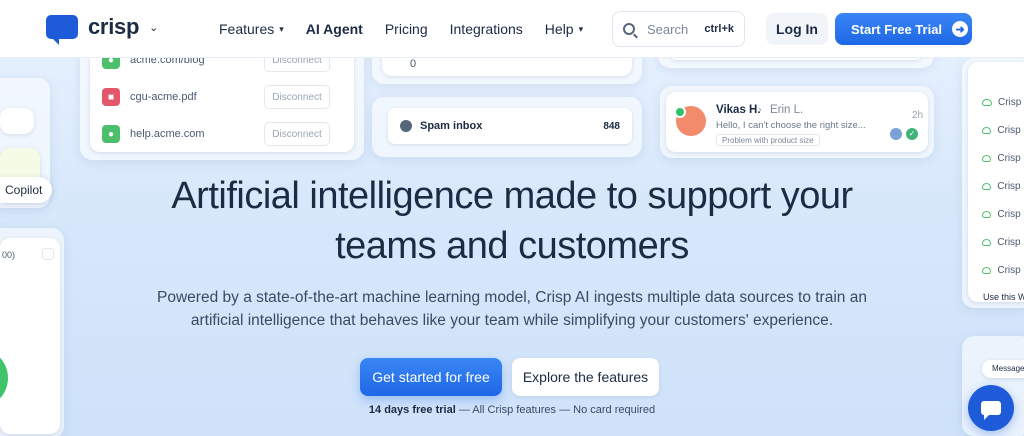 The width and height of the screenshot is (1024, 436). Describe the element at coordinates (17, 121) in the screenshot. I see `left-card` at that location.